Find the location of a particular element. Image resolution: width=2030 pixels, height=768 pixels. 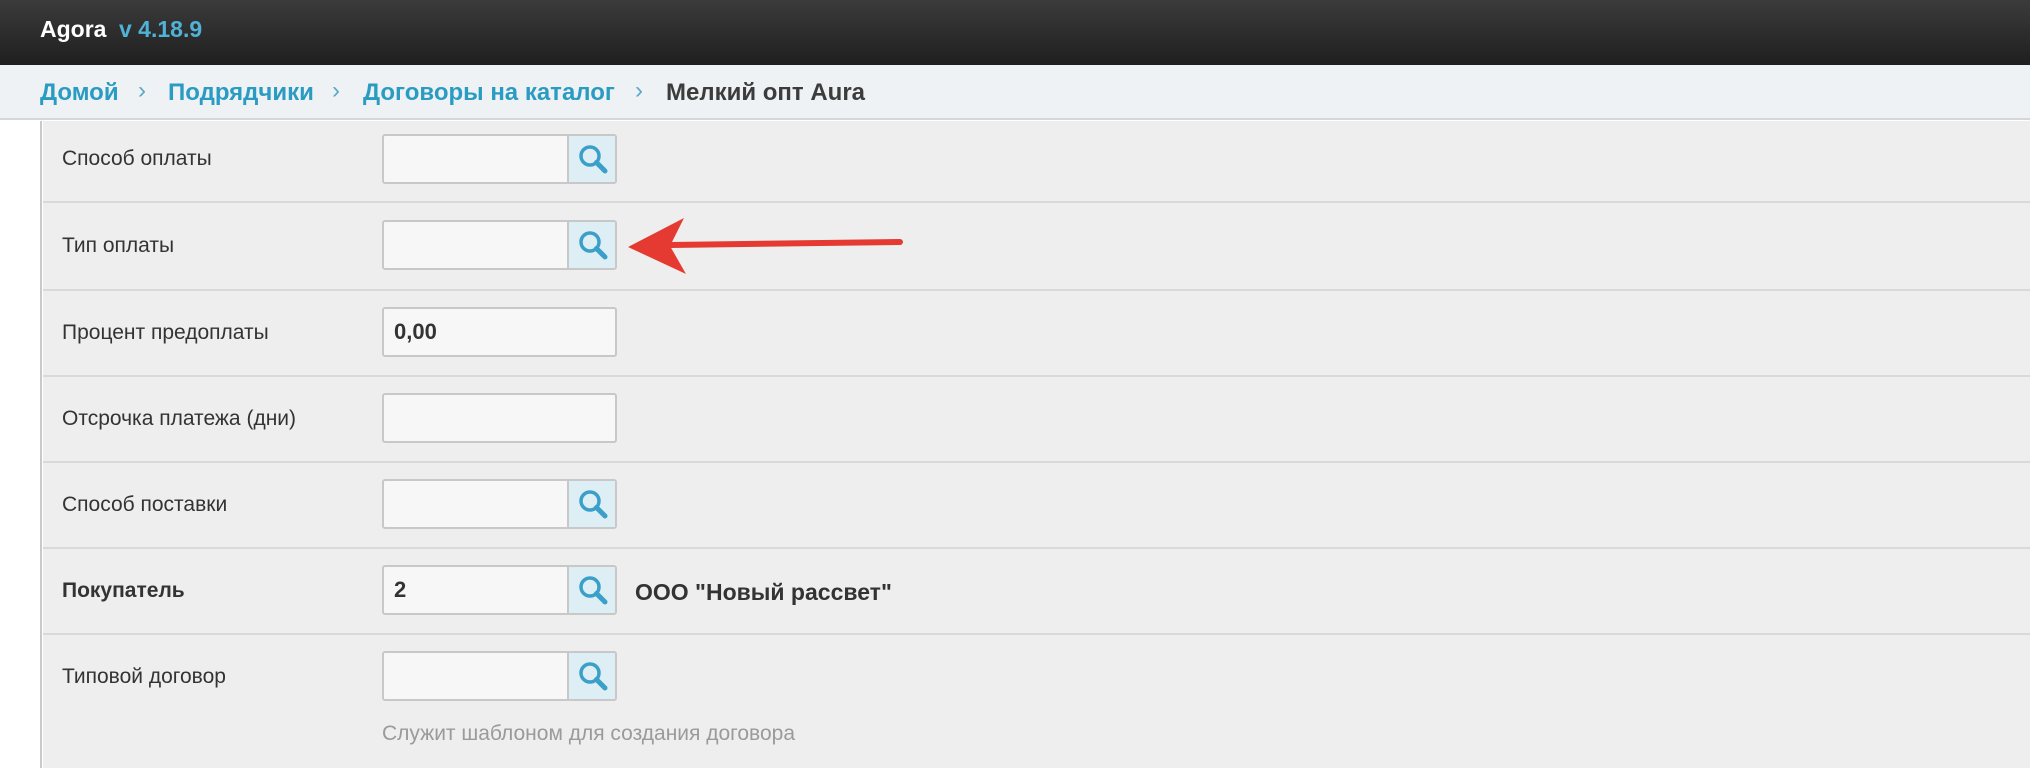

red-arrow-icon is located at coordinates (765, 246).